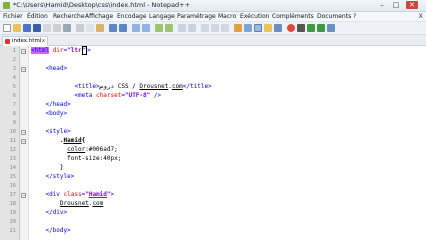 The image size is (426, 240). What do you see at coordinates (60, 176) in the screenshot?
I see `code-text: </style>` at bounding box center [60, 176].